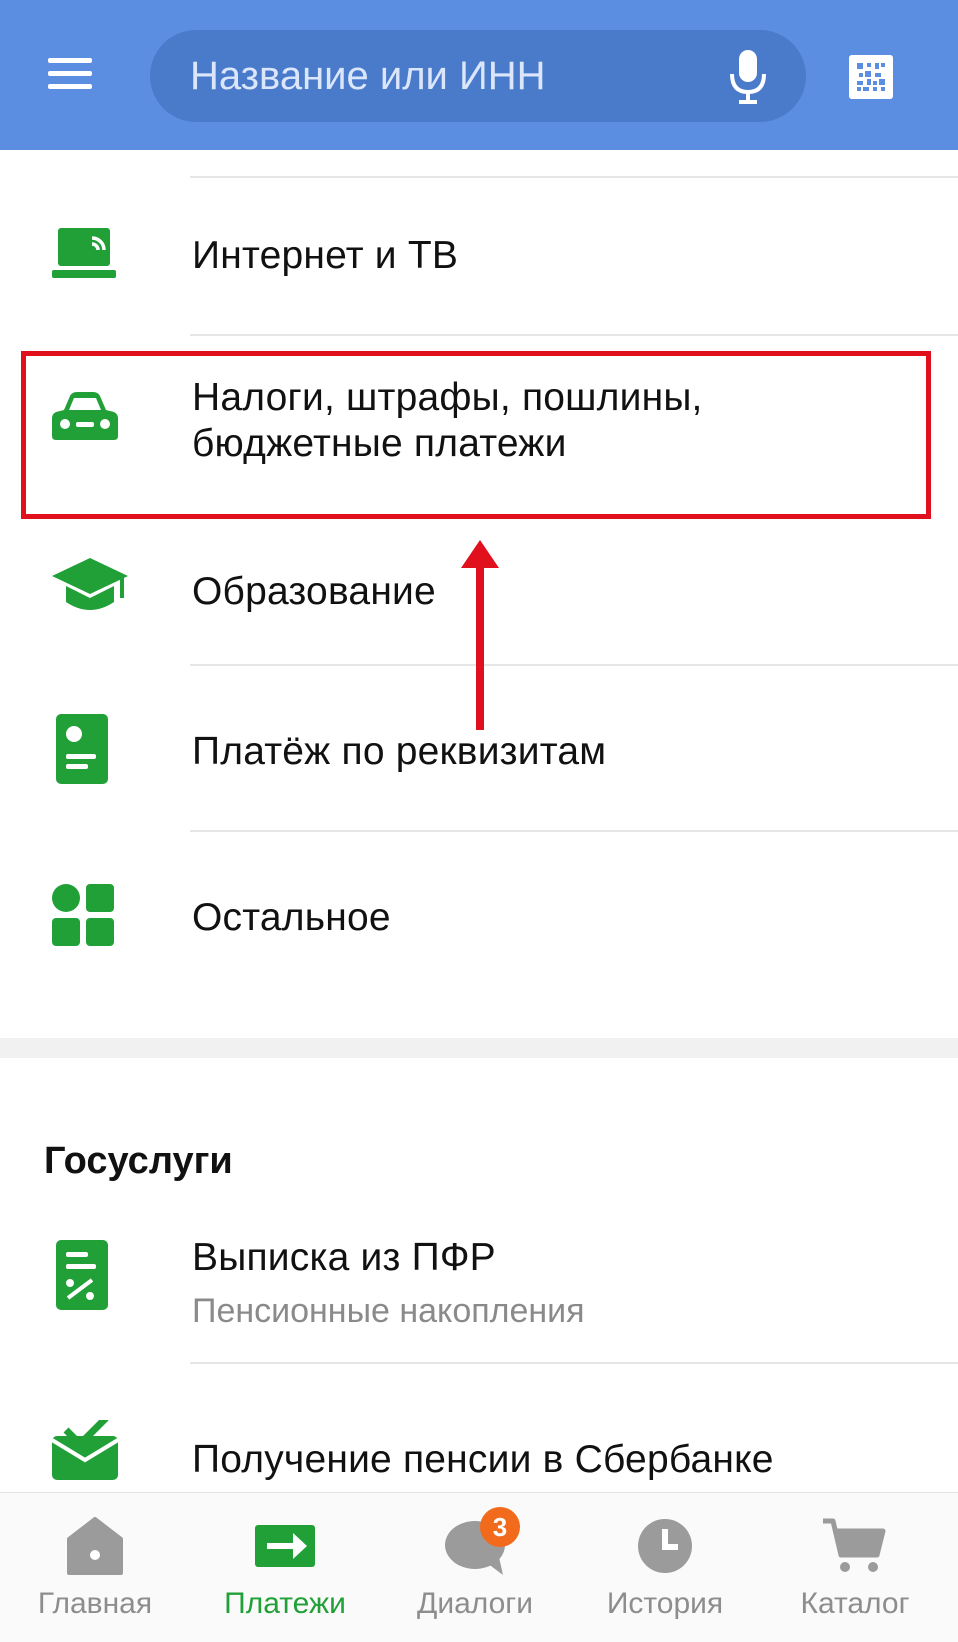 Image resolution: width=958 pixels, height=1642 pixels. What do you see at coordinates (479, 936) in the screenshot?
I see `category-other: Остальное` at bounding box center [479, 936].